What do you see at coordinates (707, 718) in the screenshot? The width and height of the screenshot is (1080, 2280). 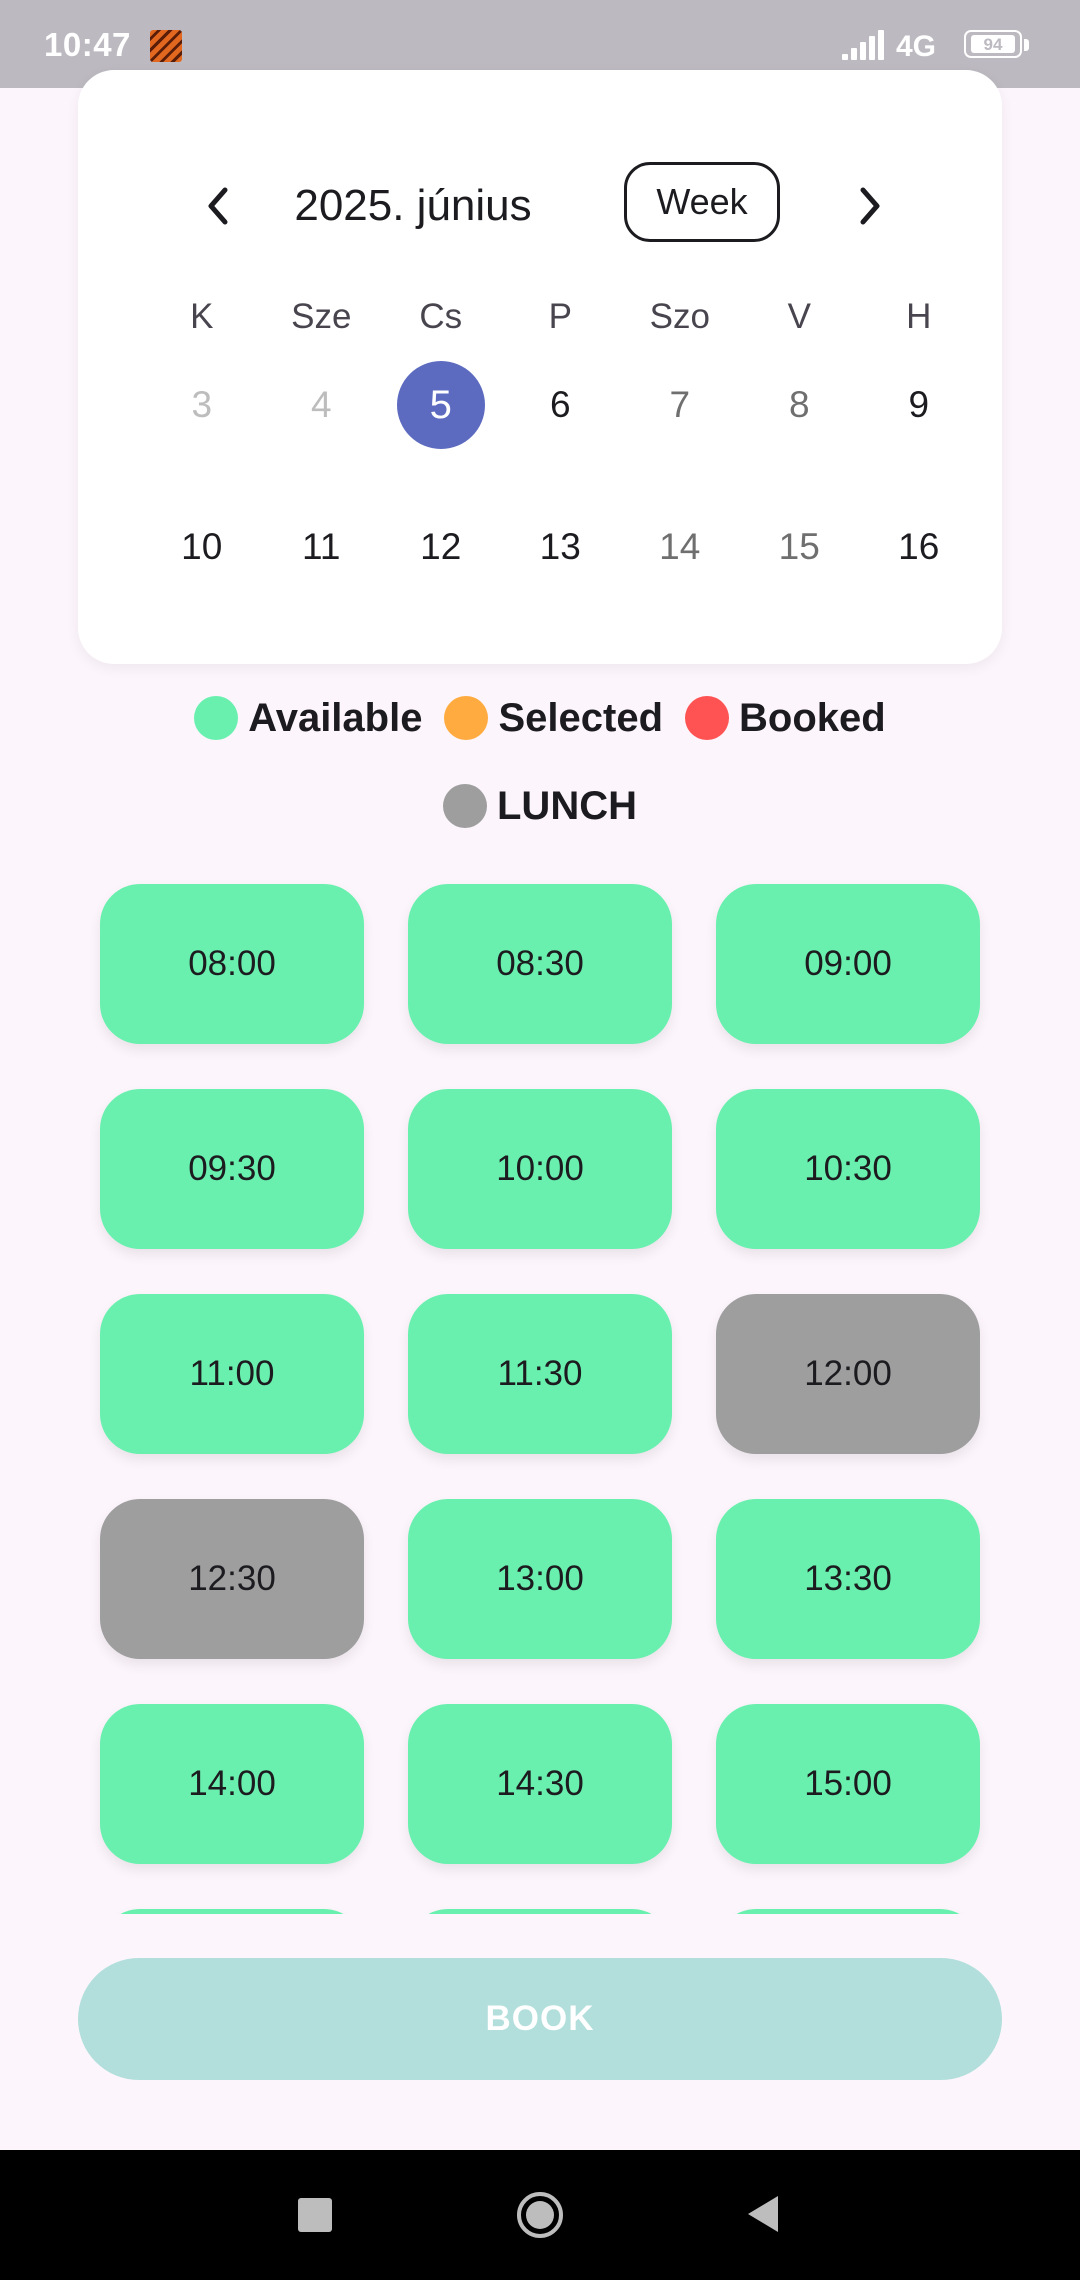 I see `legend-dot-booked` at bounding box center [707, 718].